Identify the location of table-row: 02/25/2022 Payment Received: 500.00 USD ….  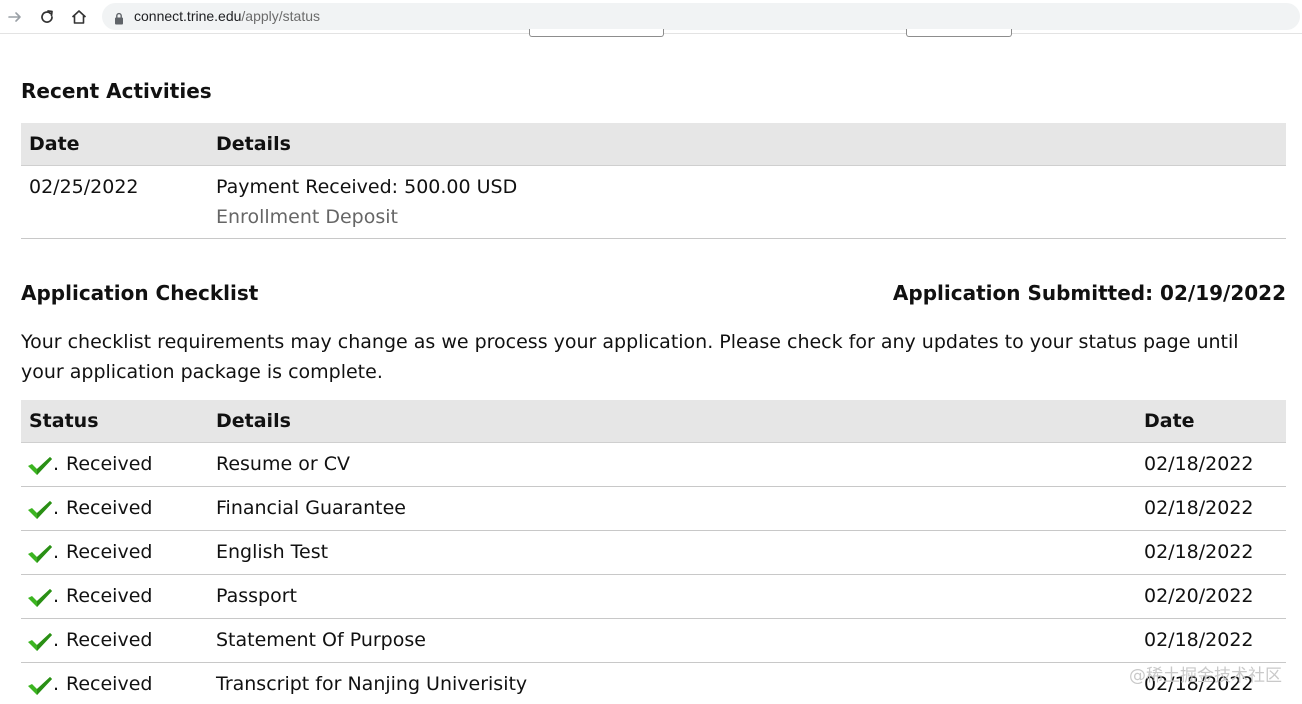
(653, 202).